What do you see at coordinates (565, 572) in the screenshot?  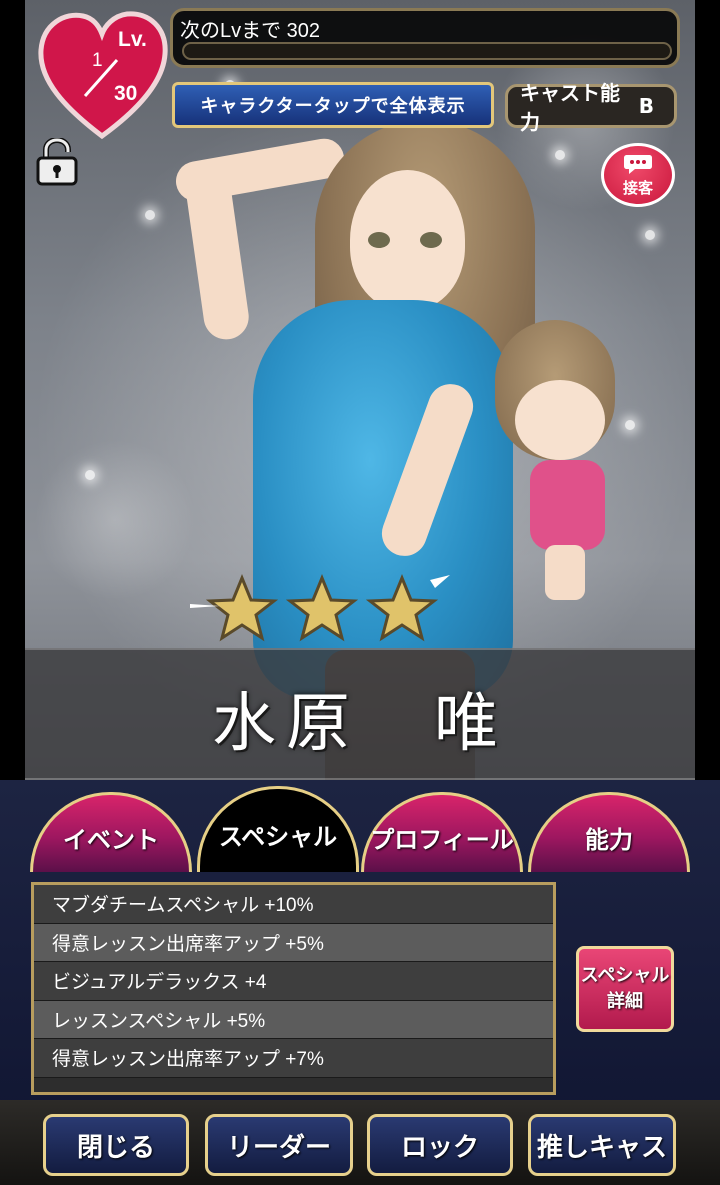 I see `chibi-legs` at bounding box center [565, 572].